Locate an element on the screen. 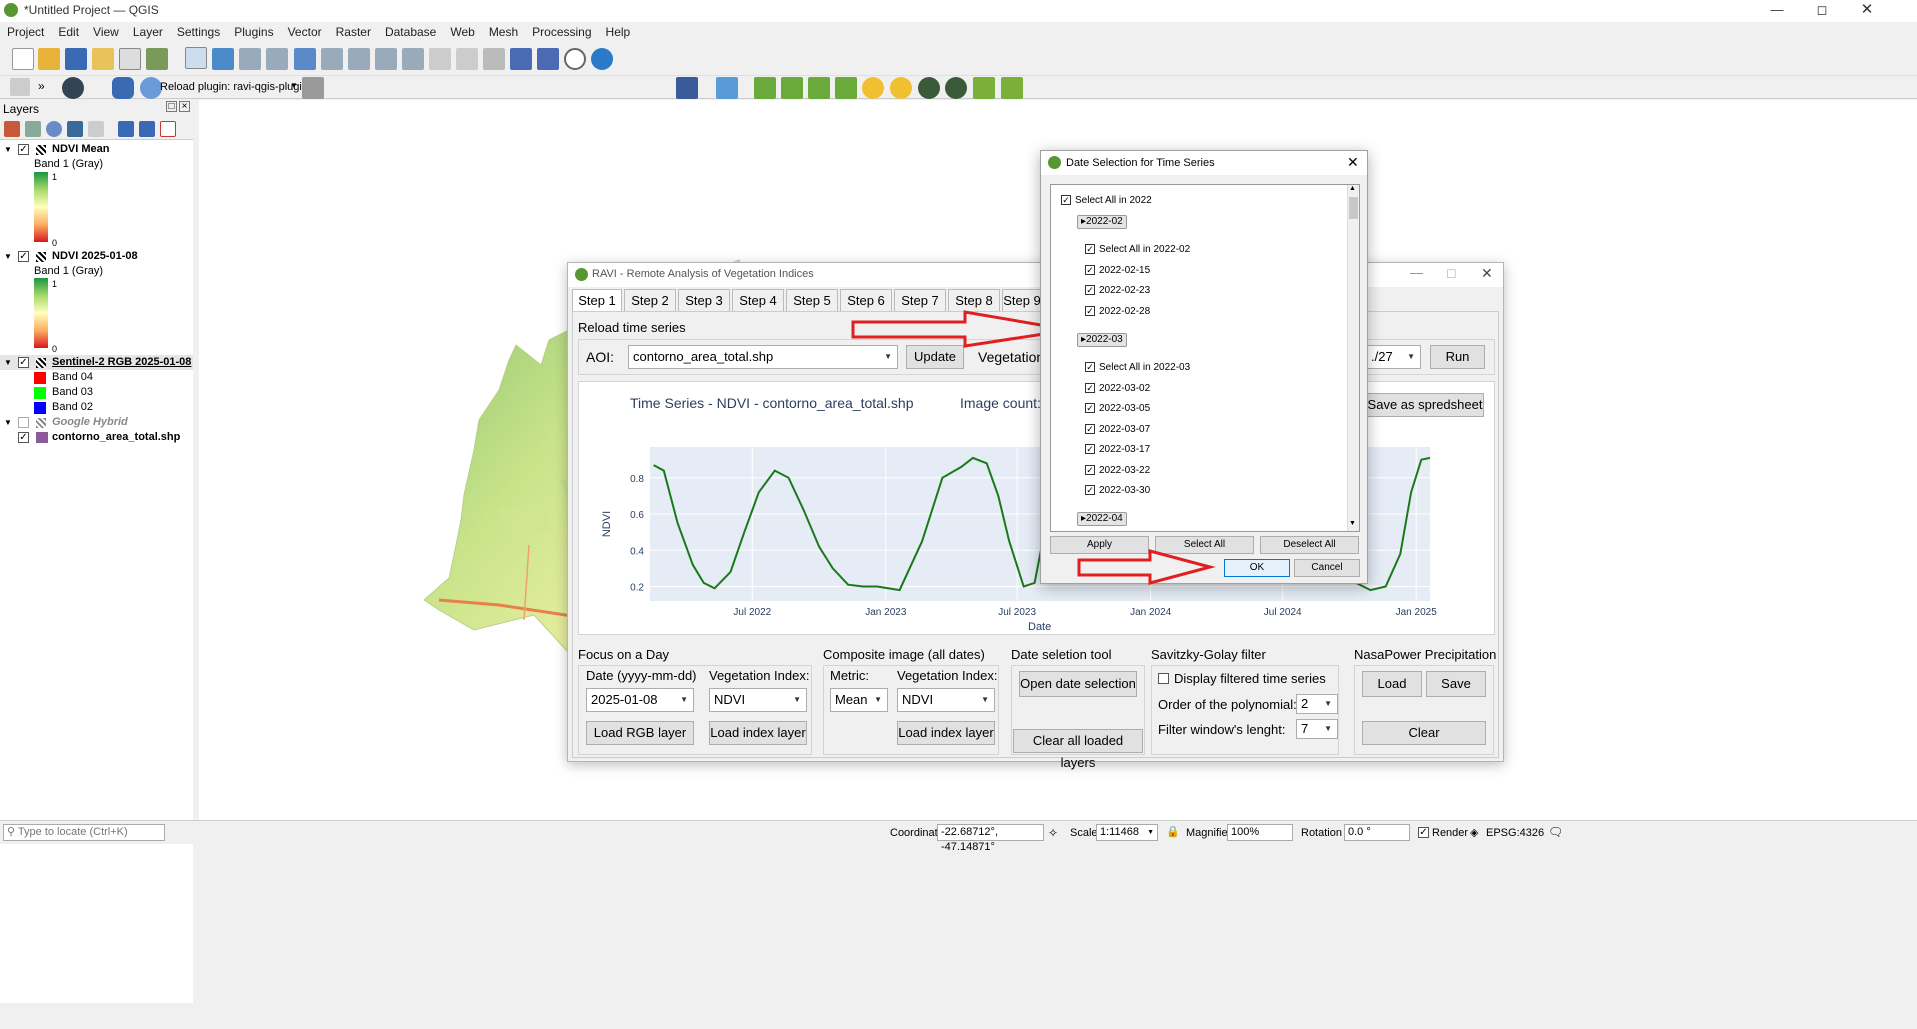 The width and height of the screenshot is (1917, 1029). poly-order-select: 2 ▼ is located at coordinates (1317, 704).